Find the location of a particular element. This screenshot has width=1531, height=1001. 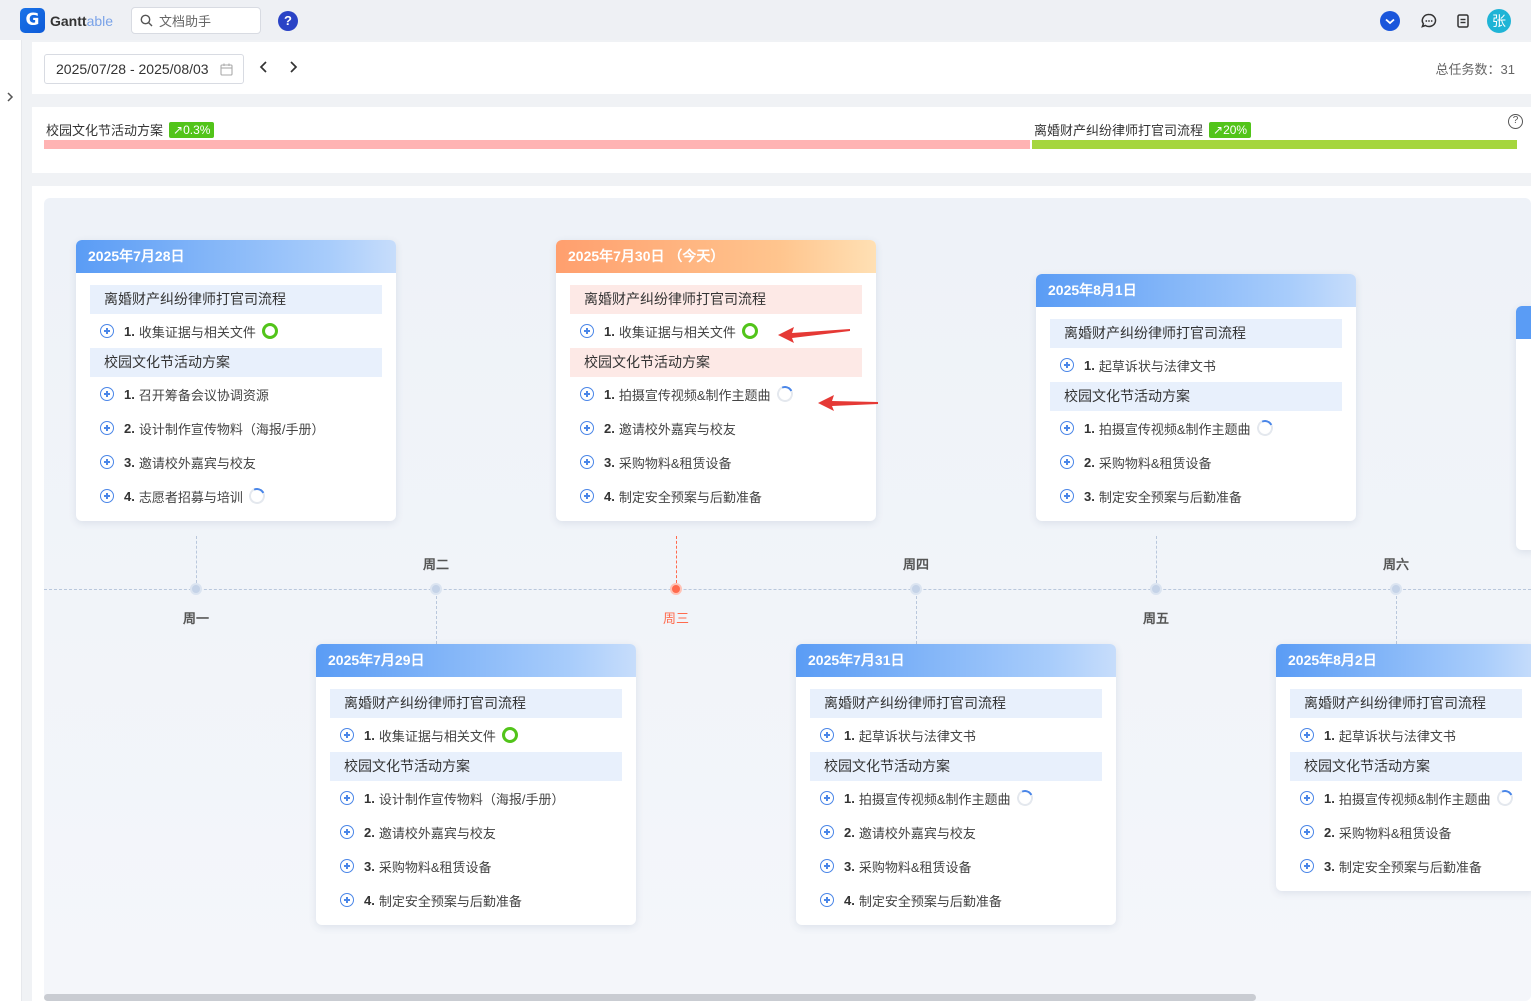

task-item: 2. 设计制作宣传物料（海报/手册） is located at coordinates (236, 428).